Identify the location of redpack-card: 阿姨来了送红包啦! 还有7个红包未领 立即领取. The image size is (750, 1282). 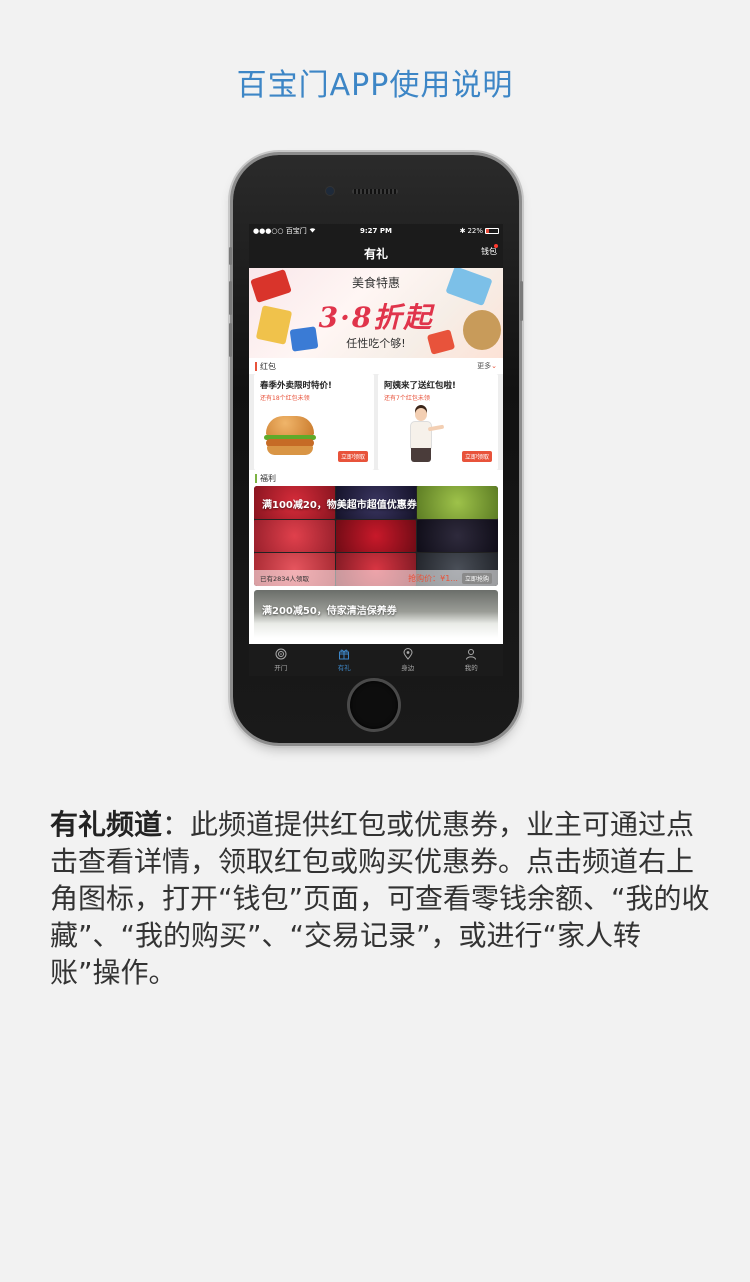
(438, 422).